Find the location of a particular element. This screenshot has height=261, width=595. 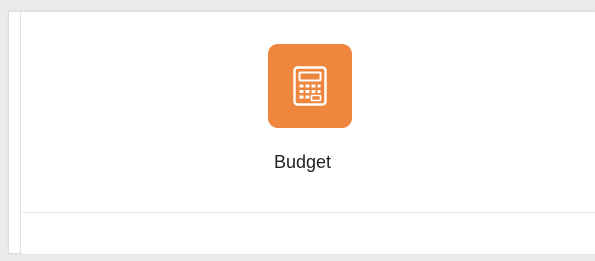

card-inner-edge is located at coordinates (20, 132).